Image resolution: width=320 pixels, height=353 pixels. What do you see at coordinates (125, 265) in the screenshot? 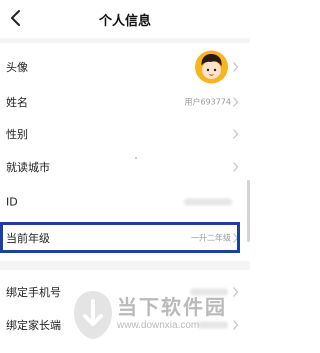
I see `section-divider` at bounding box center [125, 265].